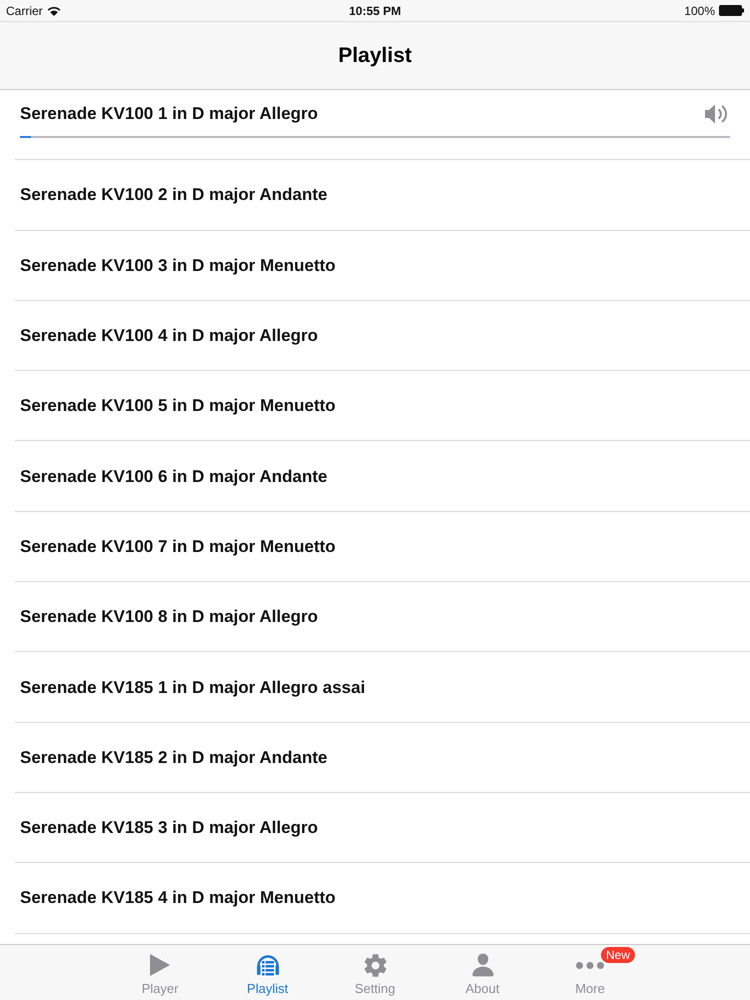 The height and width of the screenshot is (1000, 750). Describe the element at coordinates (169, 336) in the screenshot. I see `track-title: Serenade KV100 4 in D major Allegro` at that location.